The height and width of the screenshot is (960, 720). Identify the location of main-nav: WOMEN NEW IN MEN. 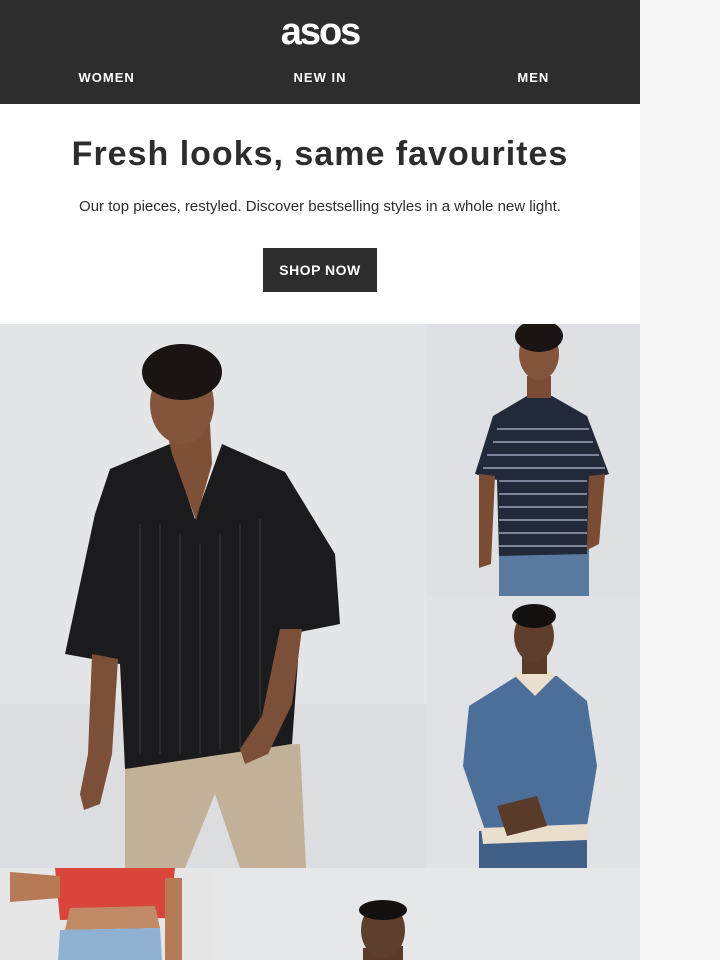
(320, 78).